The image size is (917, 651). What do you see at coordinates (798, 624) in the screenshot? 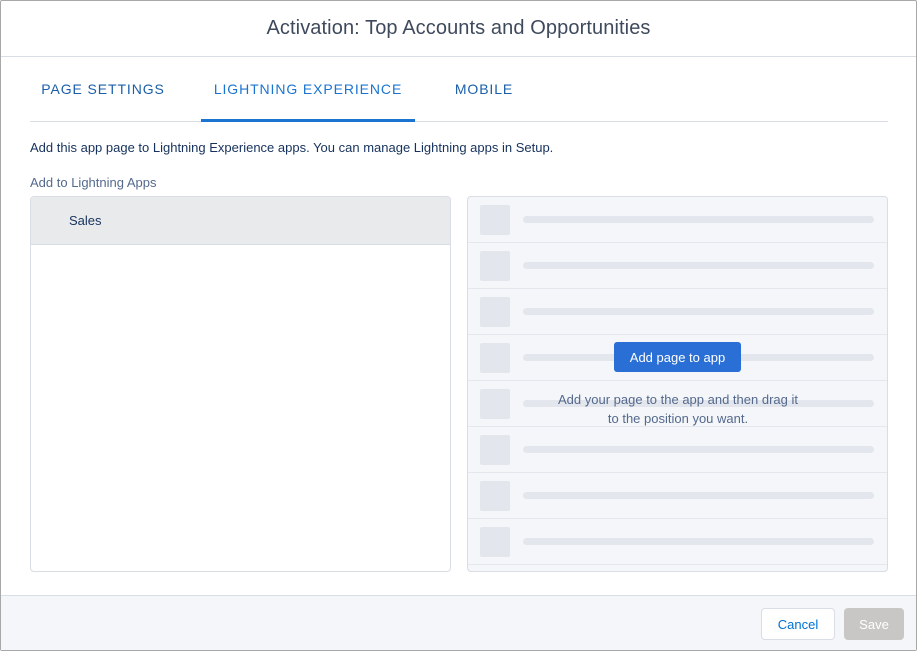
I see `cancel-button: Cancel` at bounding box center [798, 624].